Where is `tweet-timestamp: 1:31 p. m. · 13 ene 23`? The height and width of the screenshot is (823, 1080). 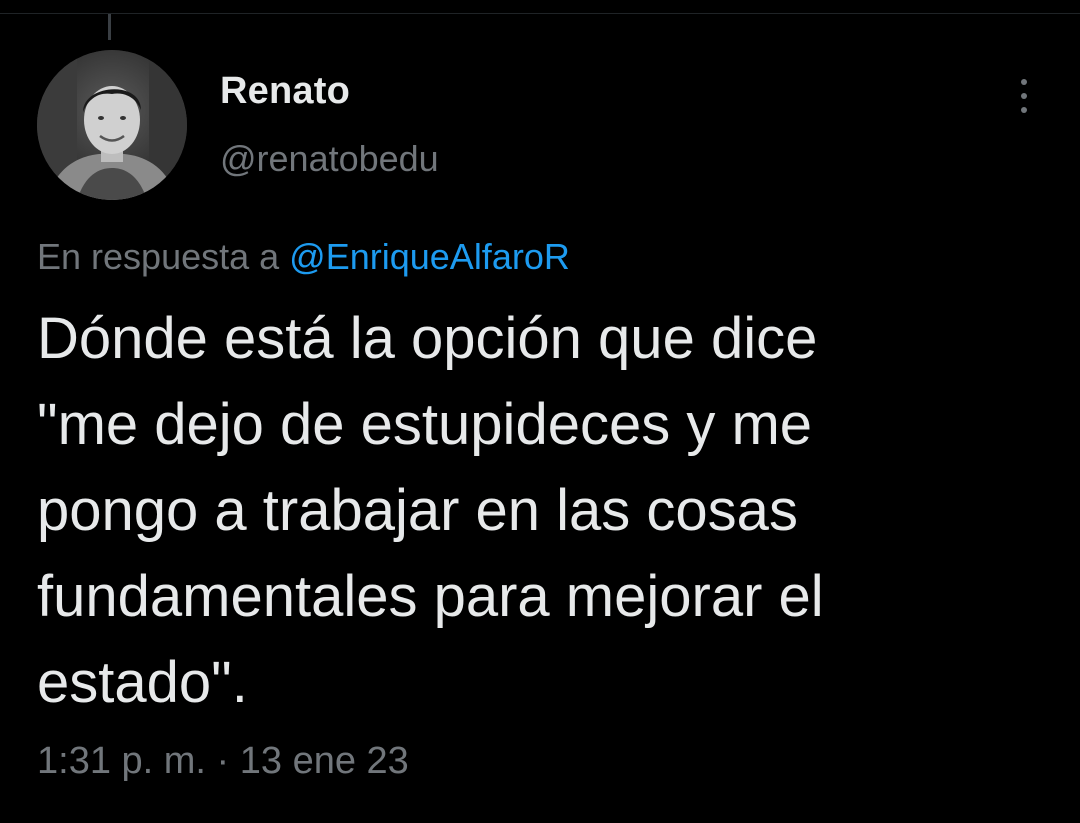
tweet-timestamp: 1:31 p. m. · 13 ene 23 is located at coordinates (223, 761).